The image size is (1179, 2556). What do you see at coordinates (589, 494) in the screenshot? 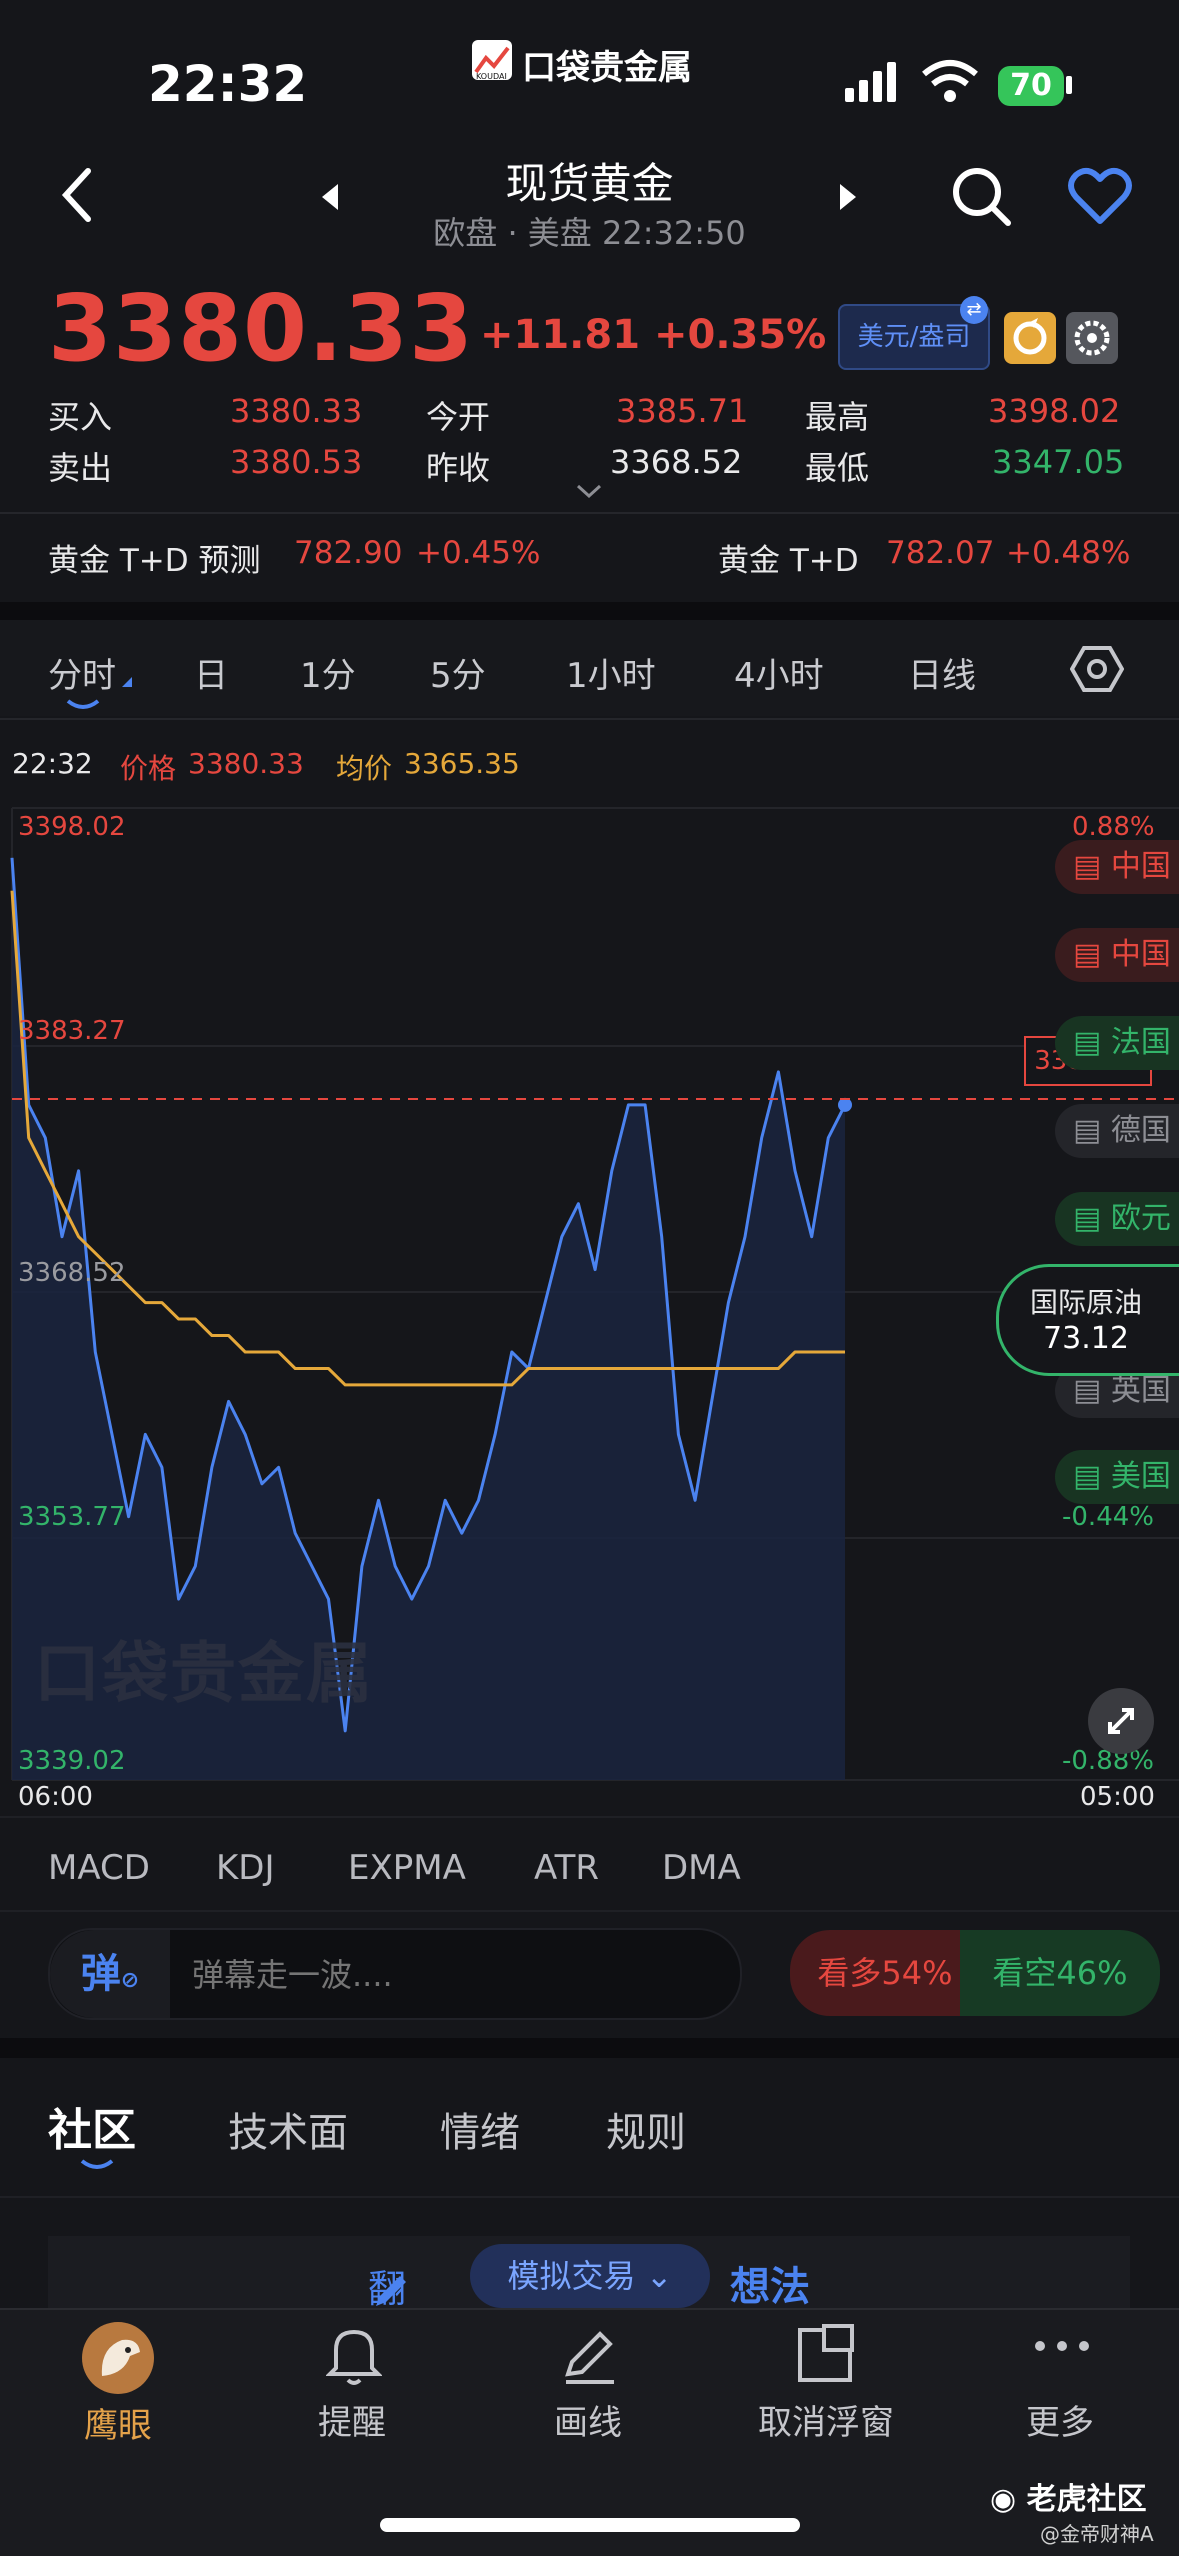
I see `expand-chevron-icon` at bounding box center [589, 494].